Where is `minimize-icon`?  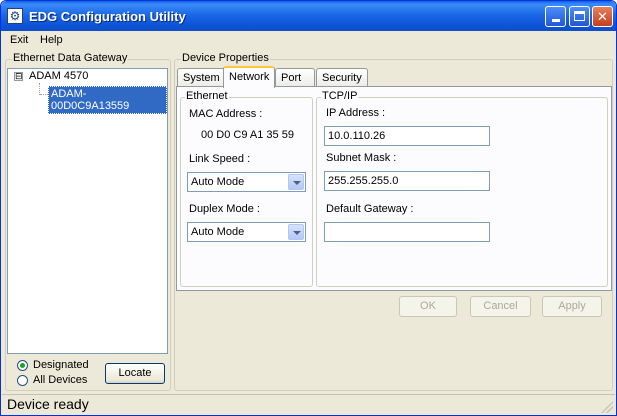
minimize-icon is located at coordinates (555, 20).